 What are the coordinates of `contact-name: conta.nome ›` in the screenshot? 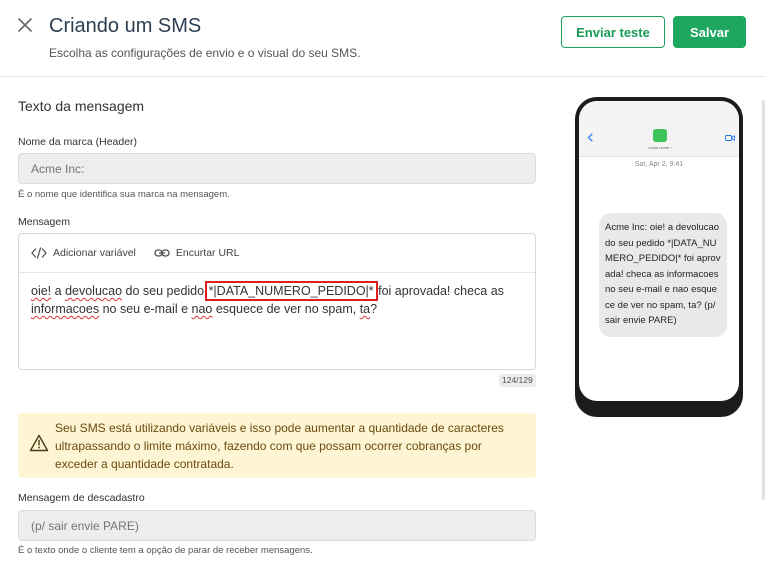 It's located at (660, 147).